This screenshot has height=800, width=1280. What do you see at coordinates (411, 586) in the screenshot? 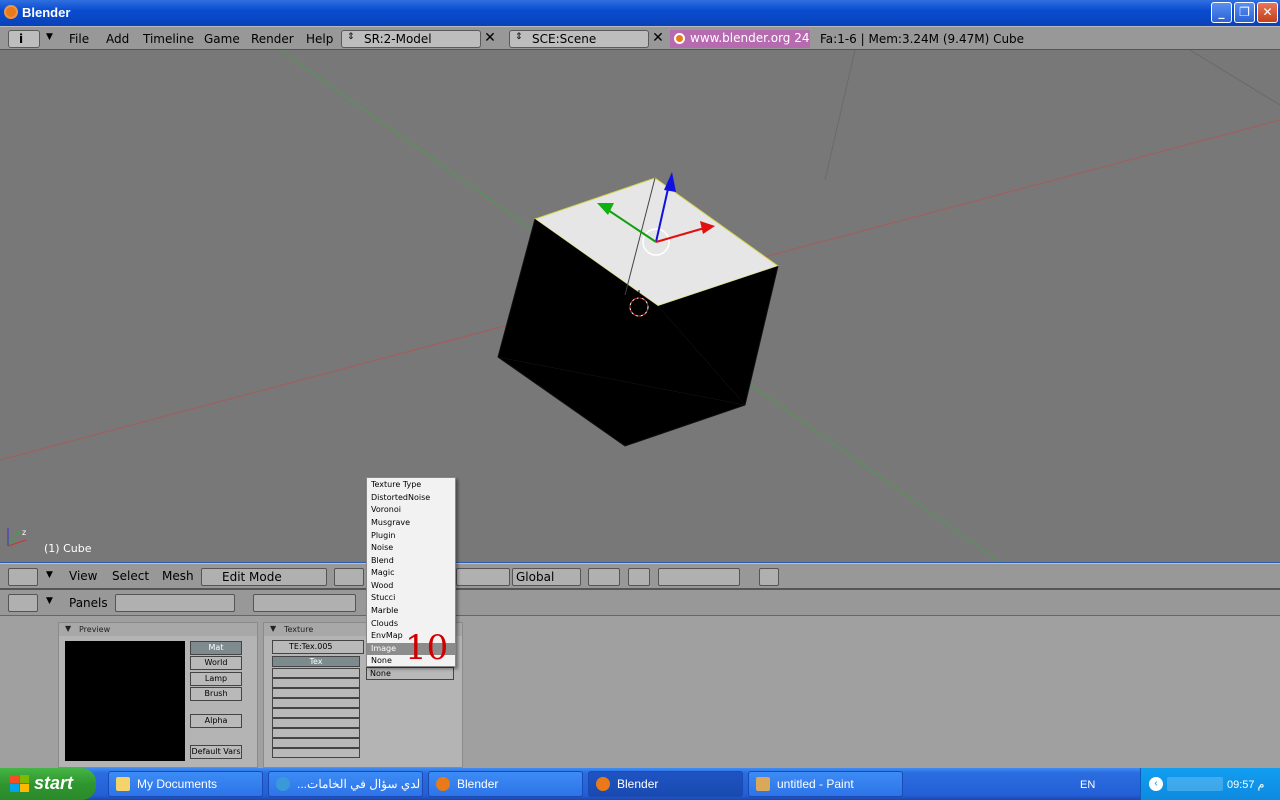
I see `menu-item-wood: Wood` at bounding box center [411, 586].